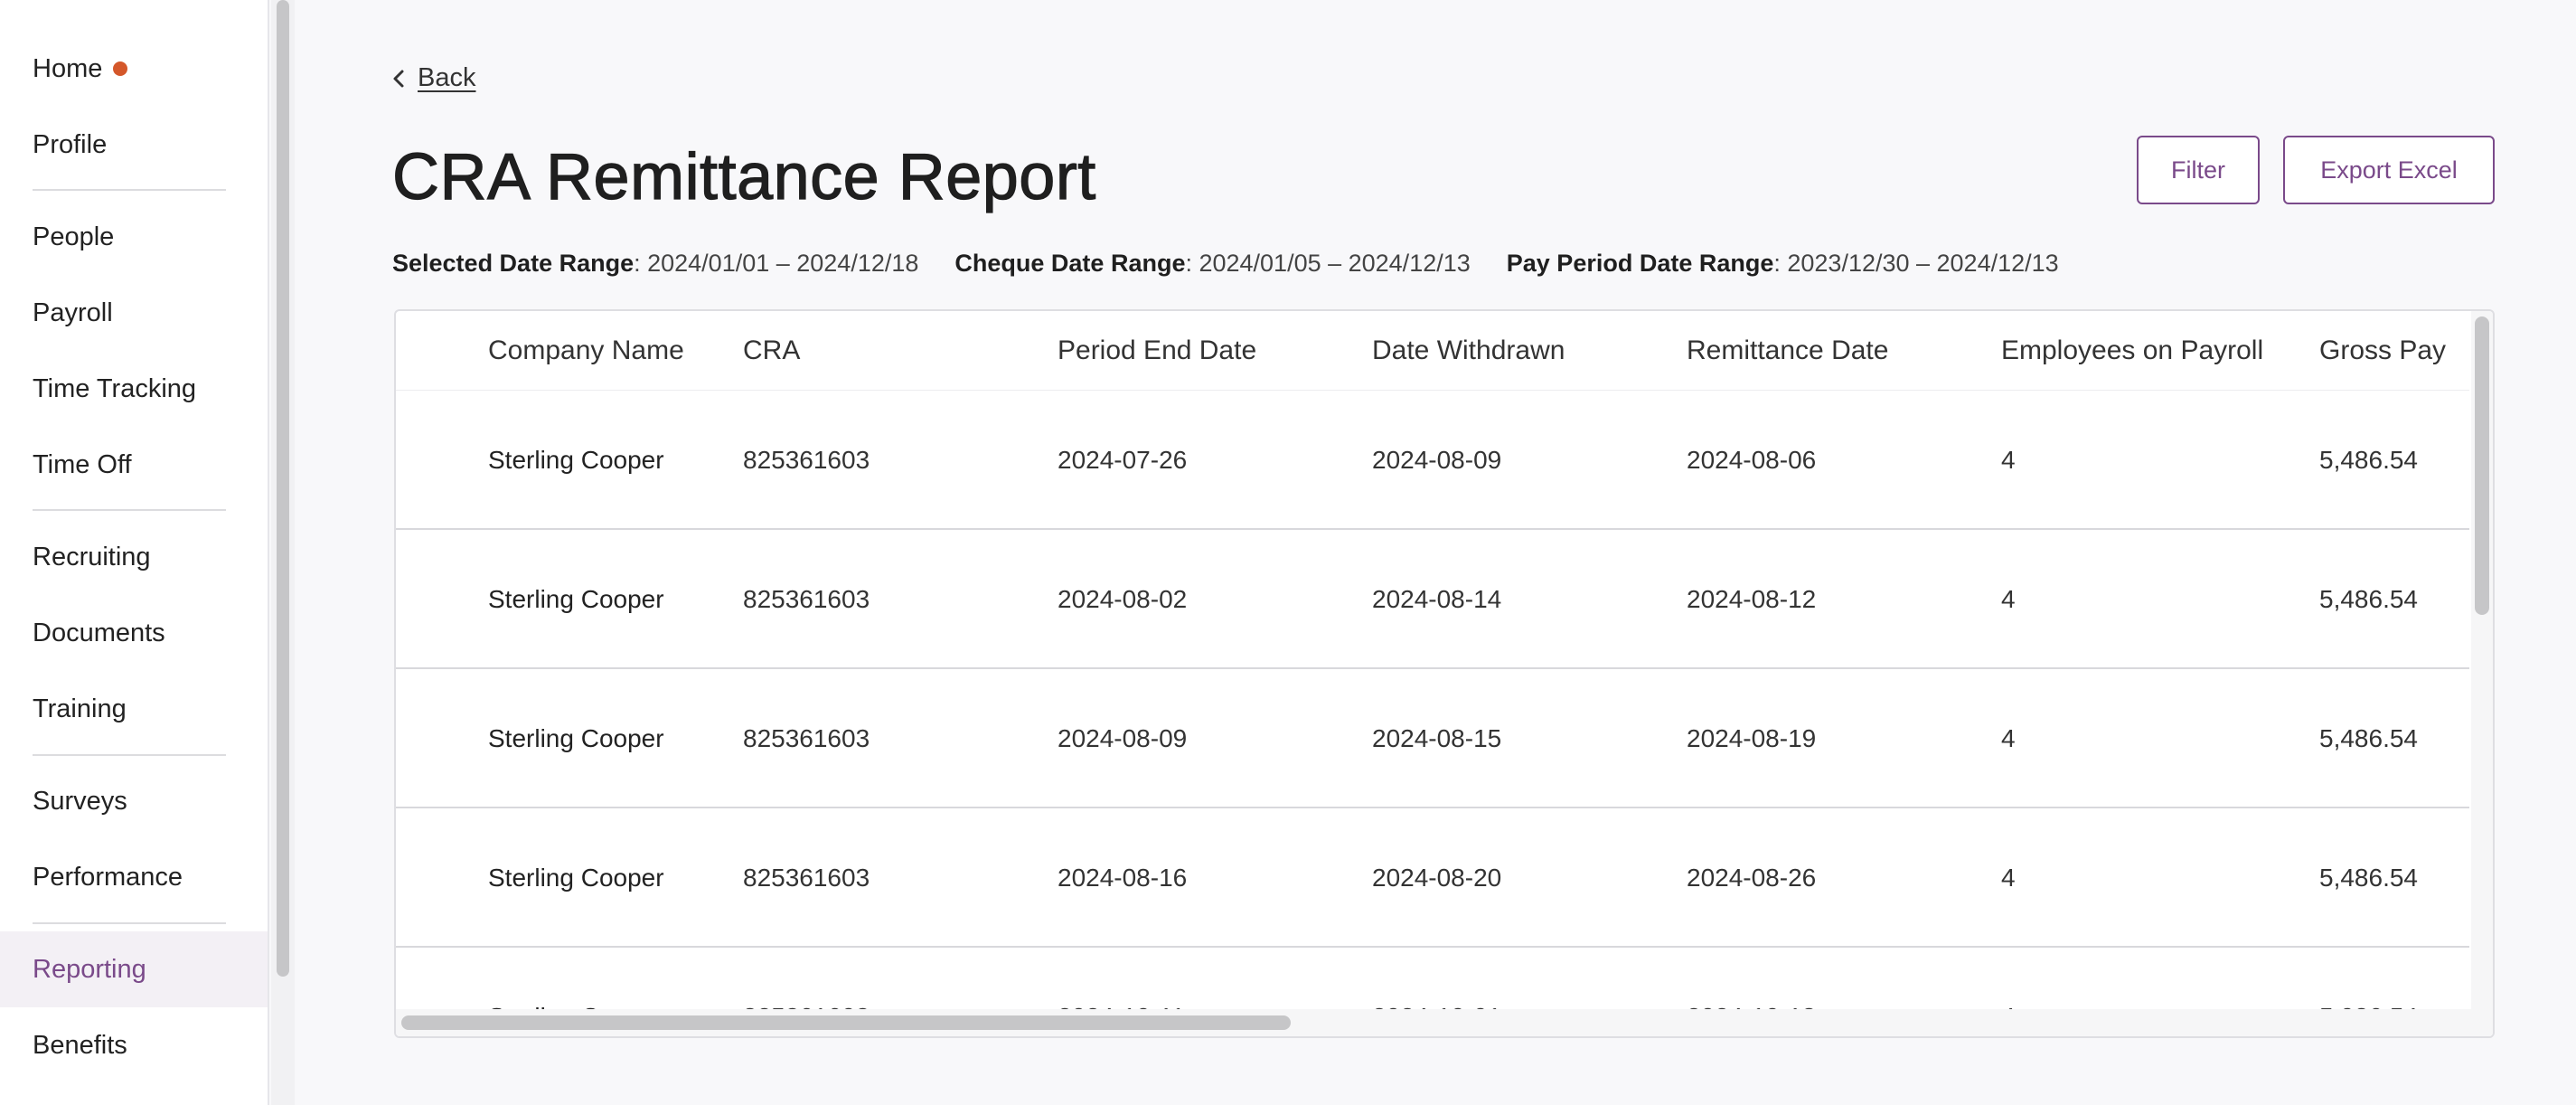 The image size is (2576, 1105). I want to click on page-title: CRA Remittance Report, so click(744, 176).